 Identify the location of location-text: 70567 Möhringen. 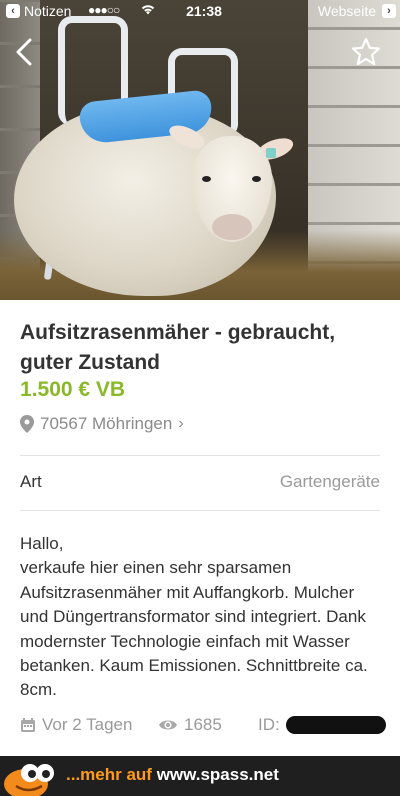
(106, 423).